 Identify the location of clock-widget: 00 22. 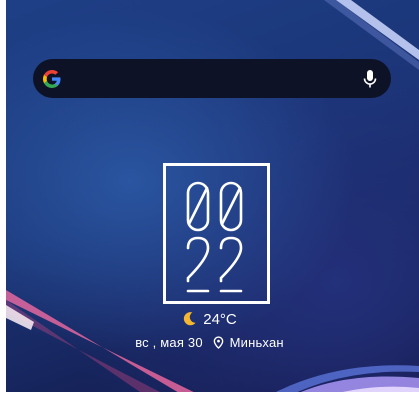
(216, 233).